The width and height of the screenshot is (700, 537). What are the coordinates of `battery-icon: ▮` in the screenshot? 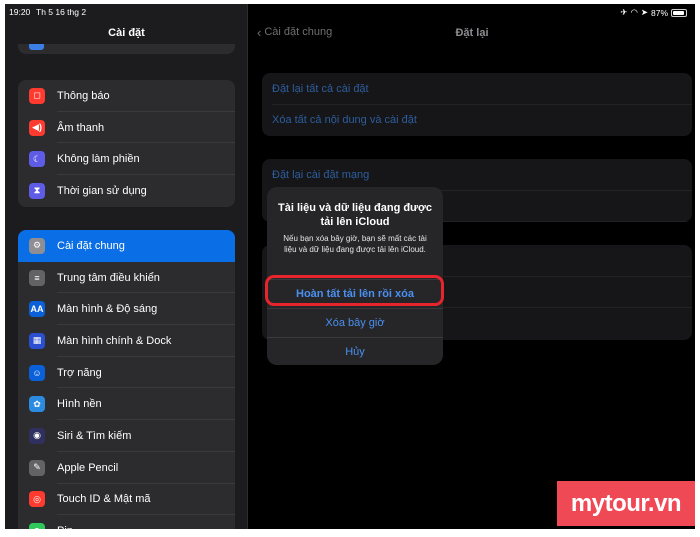 It's located at (37, 526).